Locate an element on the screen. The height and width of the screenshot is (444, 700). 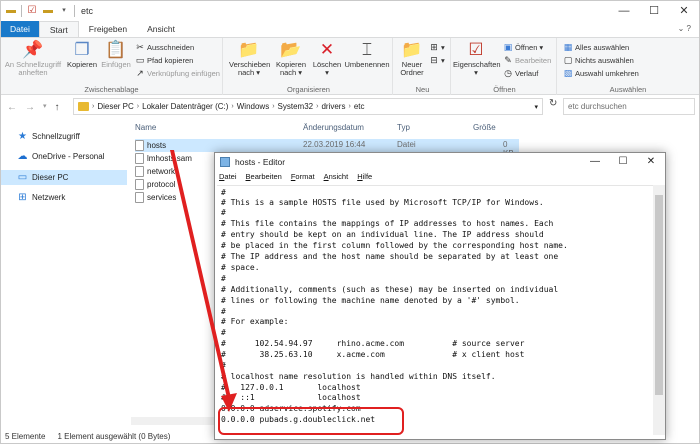
ribbon-collapse-icon: ⌄ ? is located at coordinates (684, 28).